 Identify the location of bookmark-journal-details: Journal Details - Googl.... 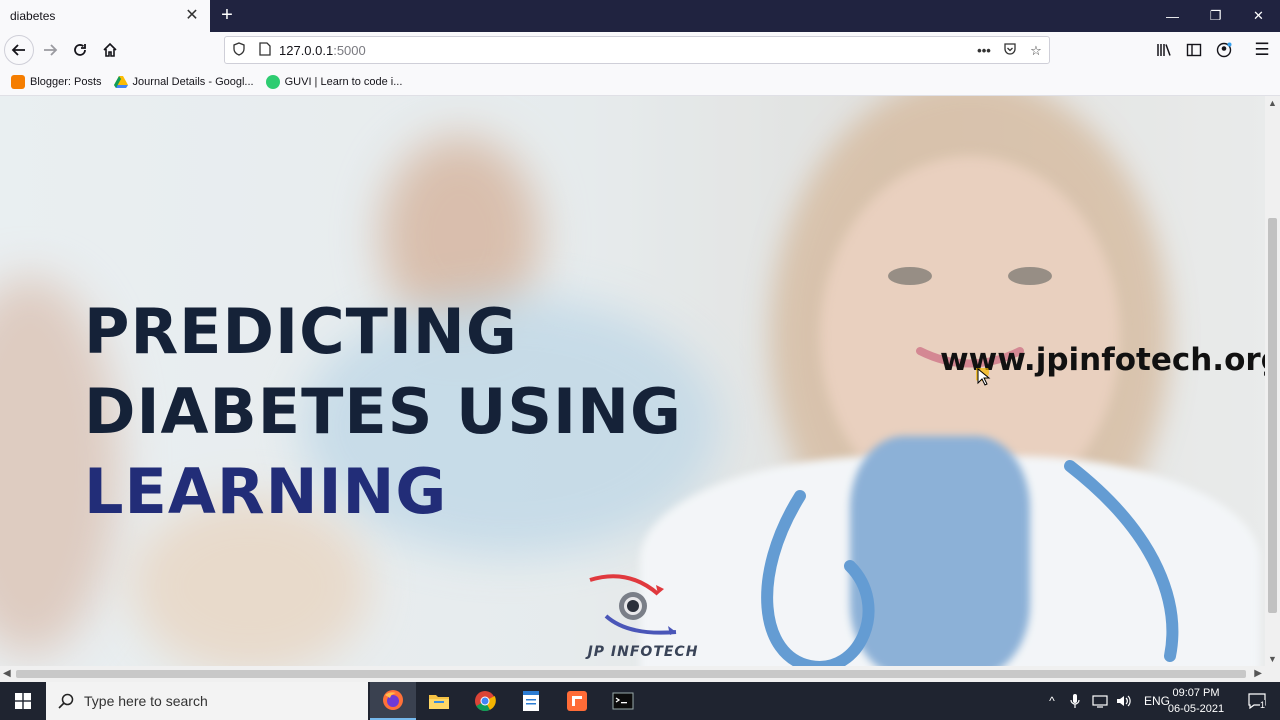
(183, 82).